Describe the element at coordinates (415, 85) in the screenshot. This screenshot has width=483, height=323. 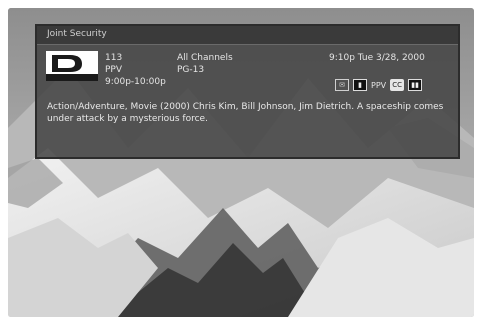
I see `dual-screen-icon: ▮▮` at that location.